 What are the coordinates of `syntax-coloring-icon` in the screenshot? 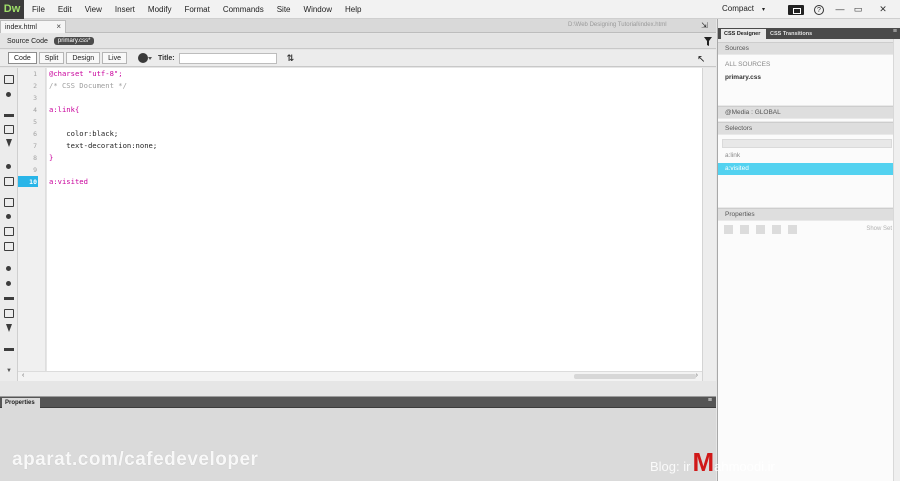 It's located at (9, 231).